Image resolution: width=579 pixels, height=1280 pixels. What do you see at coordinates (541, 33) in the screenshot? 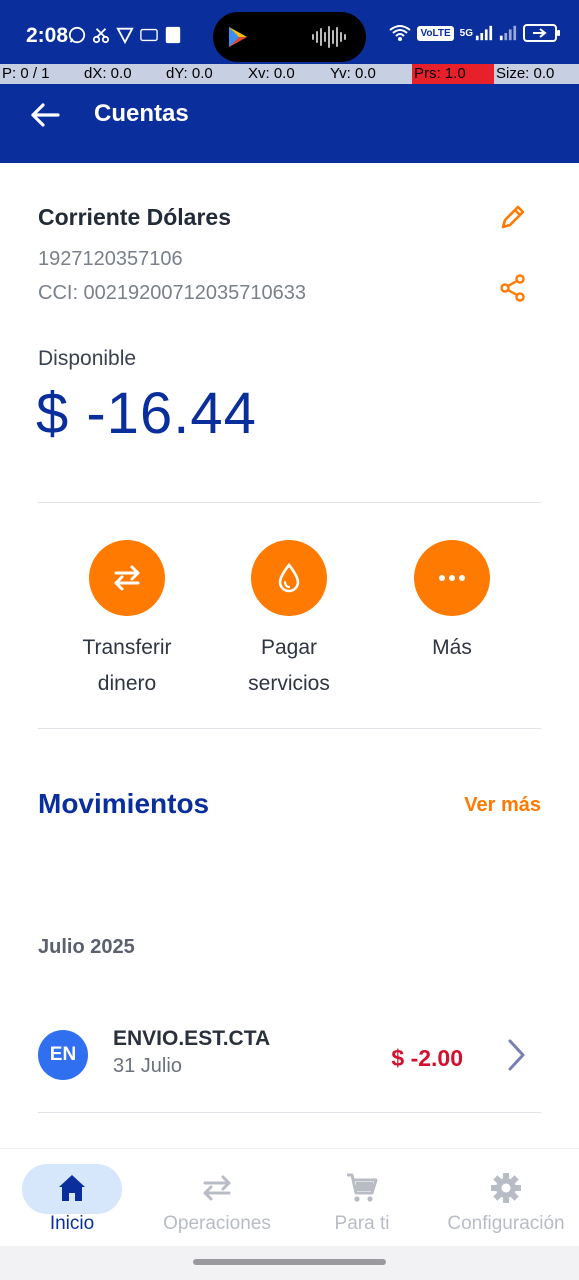
I see `battery-icon` at bounding box center [541, 33].